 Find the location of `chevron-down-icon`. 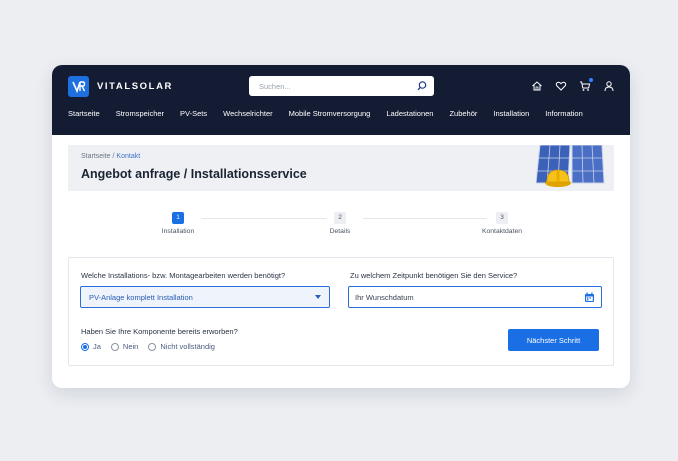

chevron-down-icon is located at coordinates (318, 297).